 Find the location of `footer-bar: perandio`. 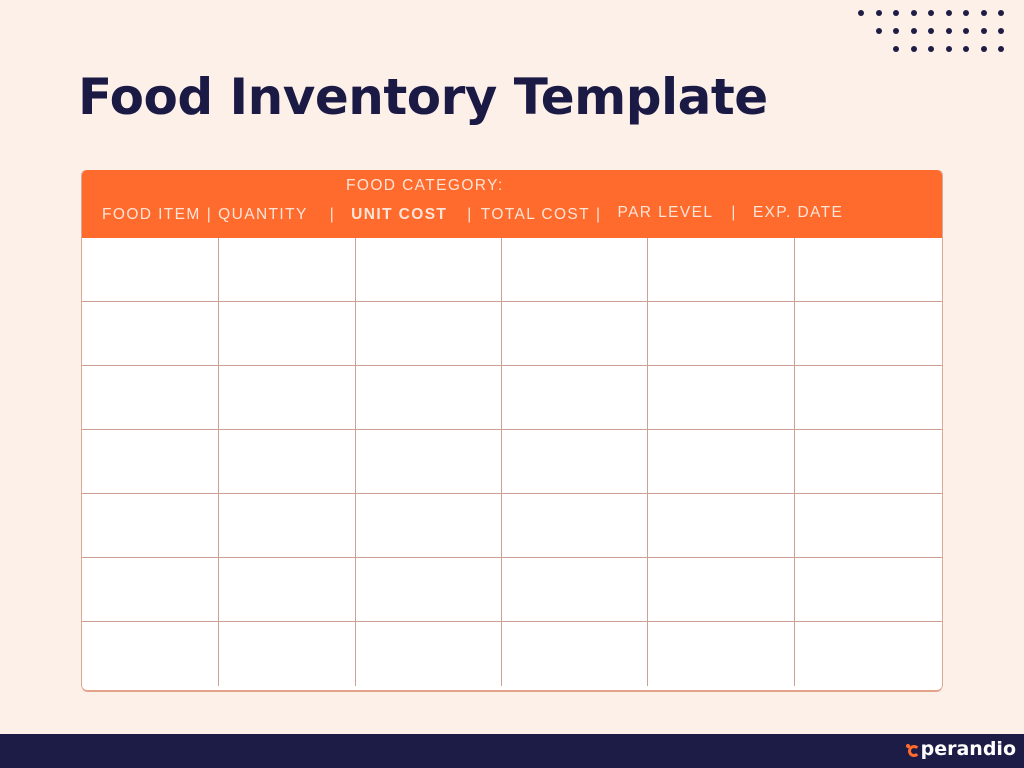

footer-bar: perandio is located at coordinates (512, 751).